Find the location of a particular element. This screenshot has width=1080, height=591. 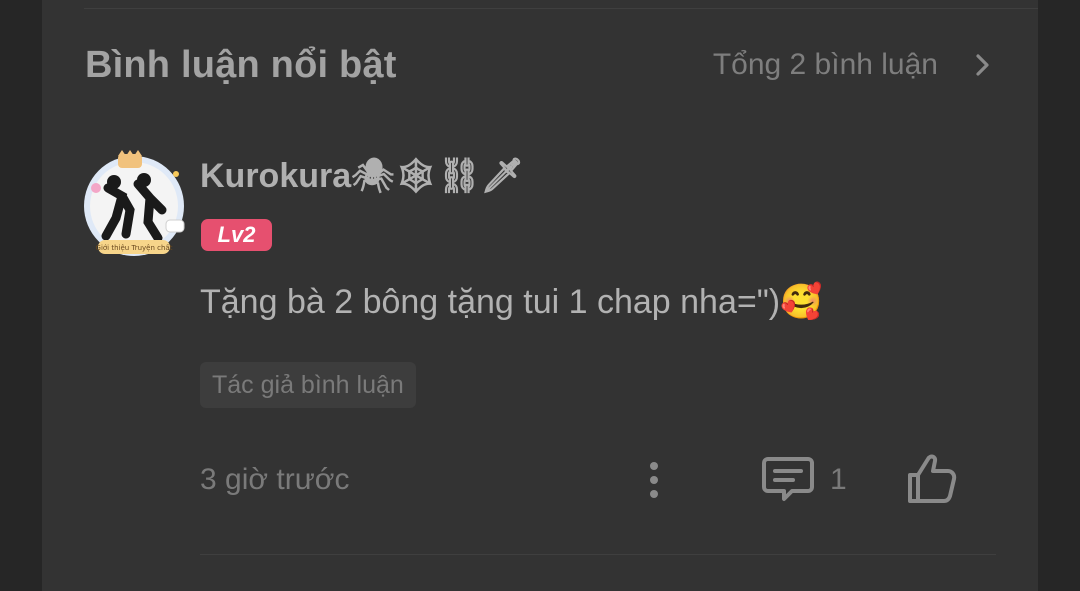

avatar-frame-label: Giới thiệu Truyện chất is located at coordinates (134, 248).